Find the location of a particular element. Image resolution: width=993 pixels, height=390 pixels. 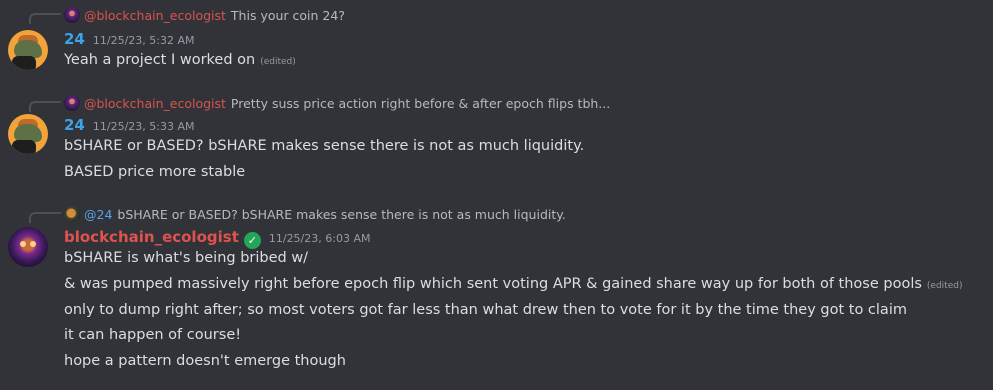

message-line: it can happen of course! is located at coordinates (152, 335).